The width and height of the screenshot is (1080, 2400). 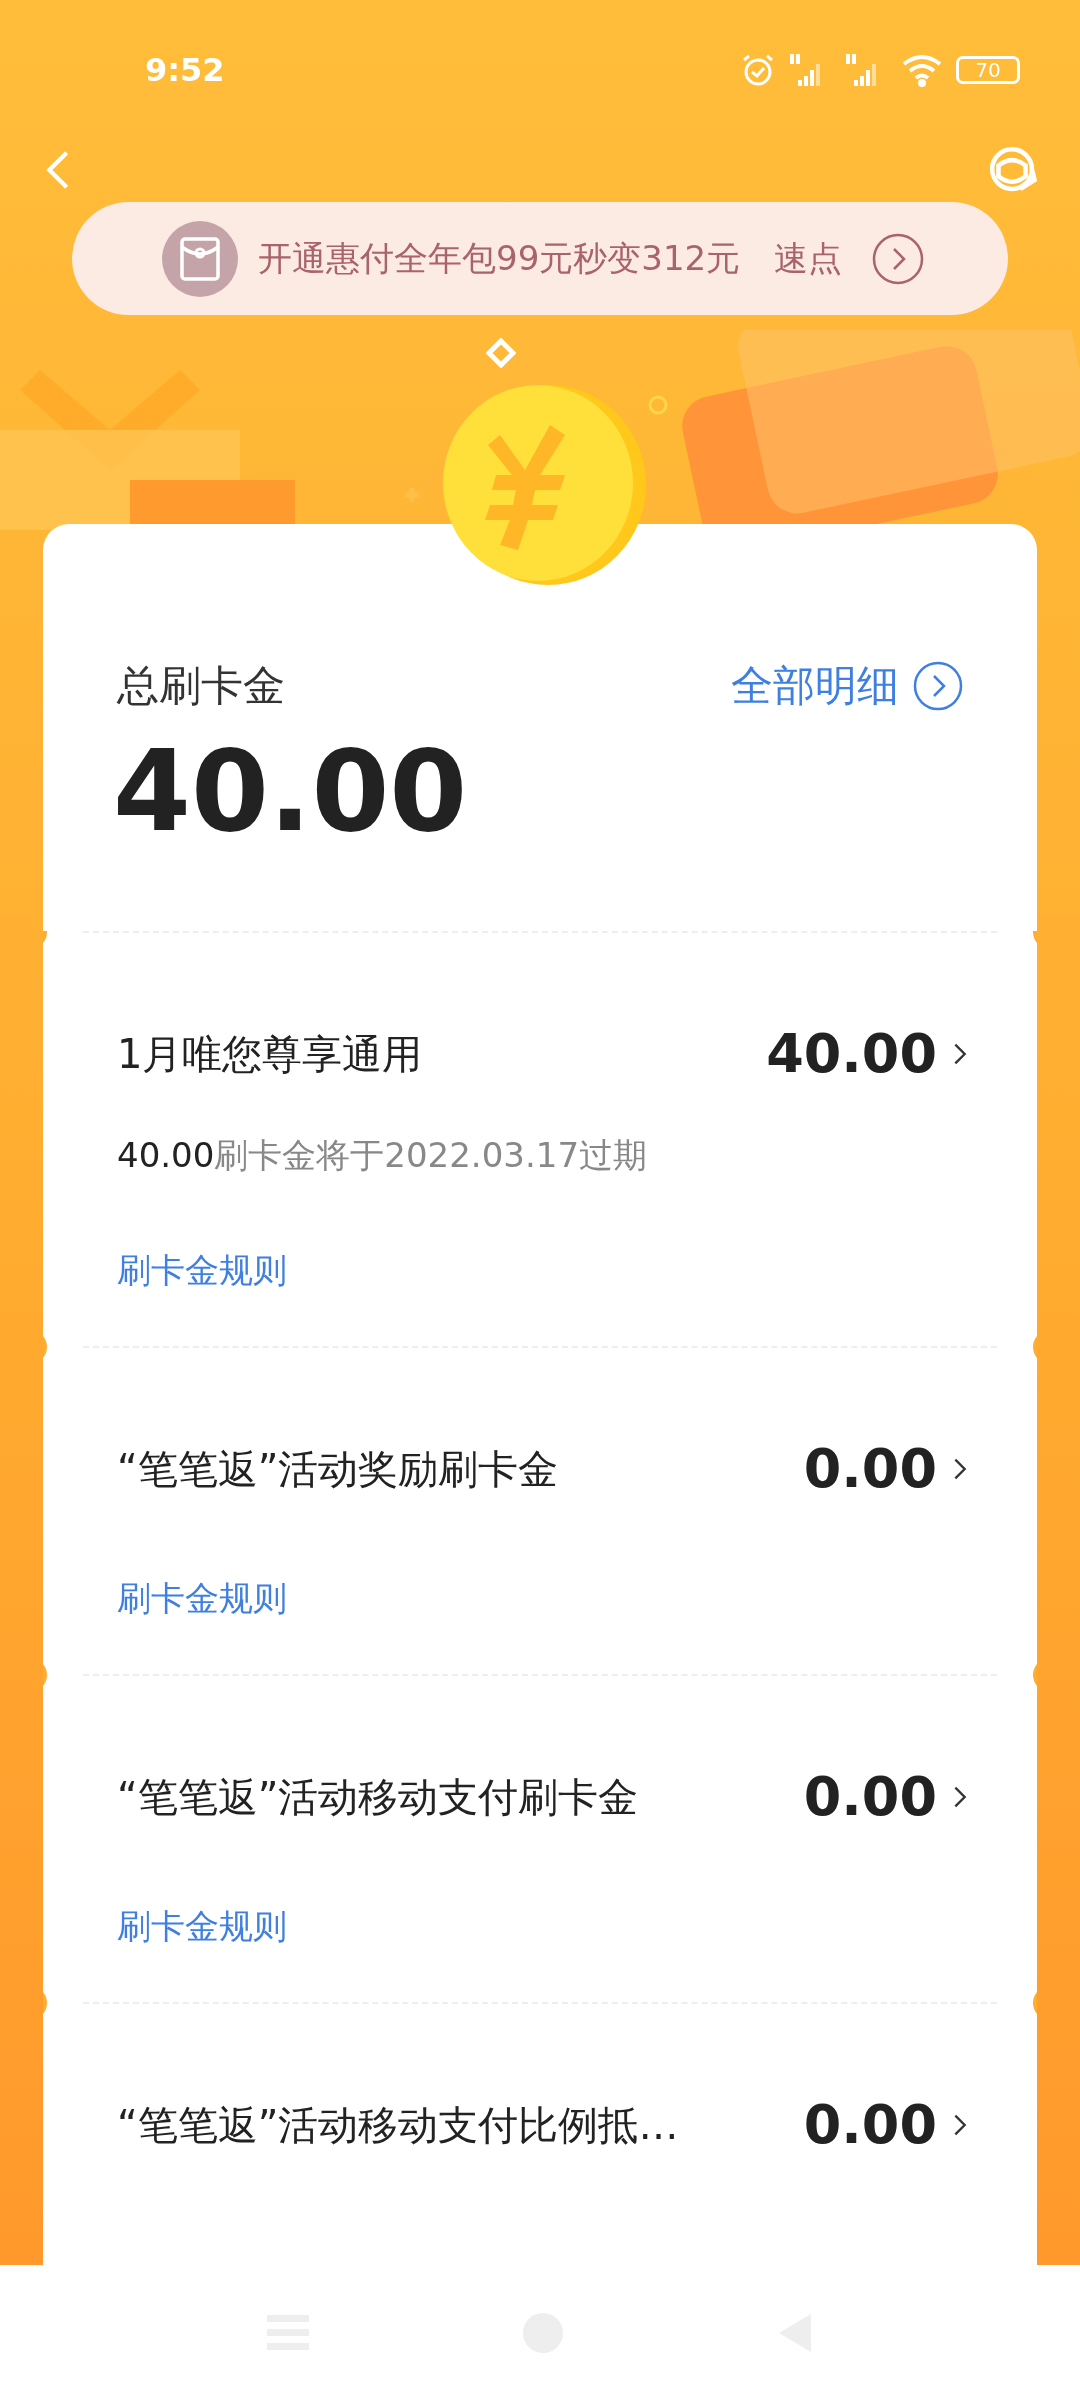 What do you see at coordinates (201, 686) in the screenshot?
I see `total-label: 总刷卡金` at bounding box center [201, 686].